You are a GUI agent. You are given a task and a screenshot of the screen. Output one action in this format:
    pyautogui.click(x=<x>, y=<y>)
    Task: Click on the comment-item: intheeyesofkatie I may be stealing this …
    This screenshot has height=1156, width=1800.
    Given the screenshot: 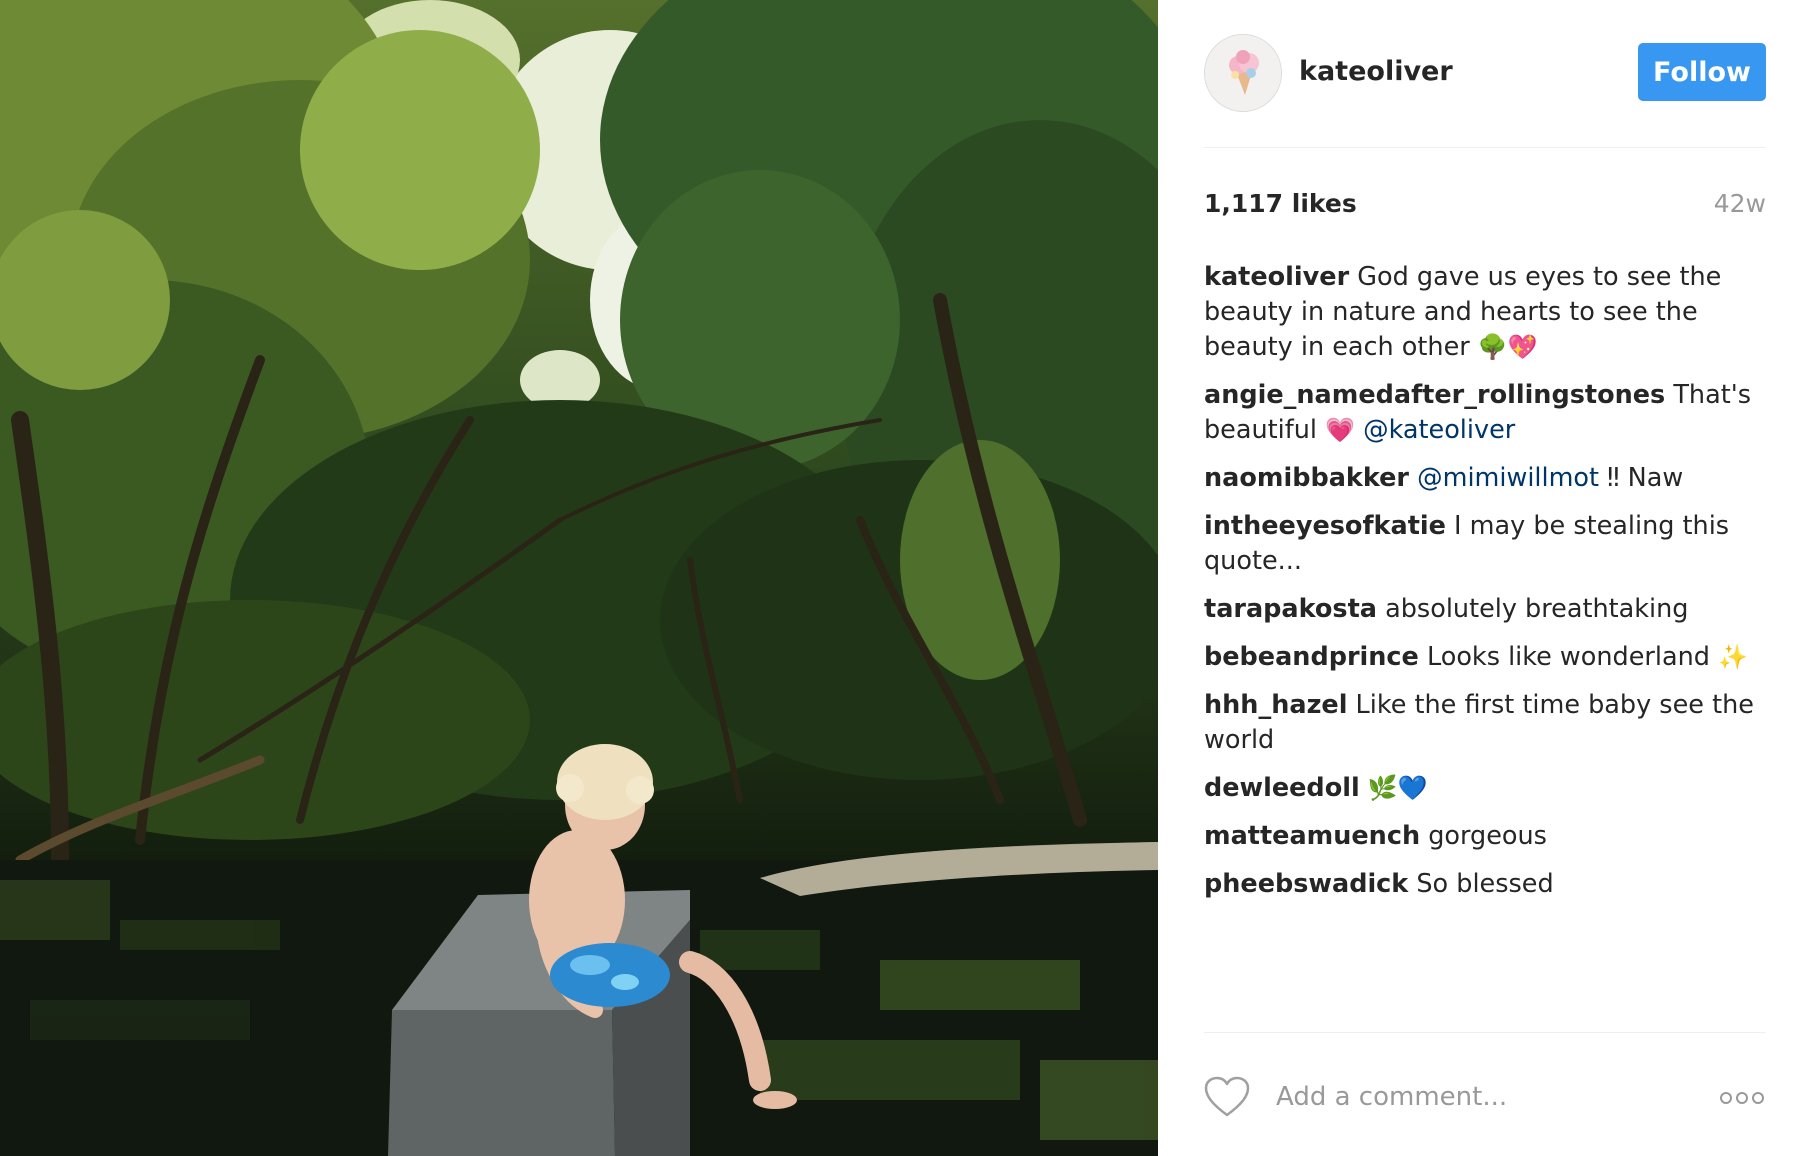 What is the action you would take?
    pyautogui.click(x=1485, y=544)
    